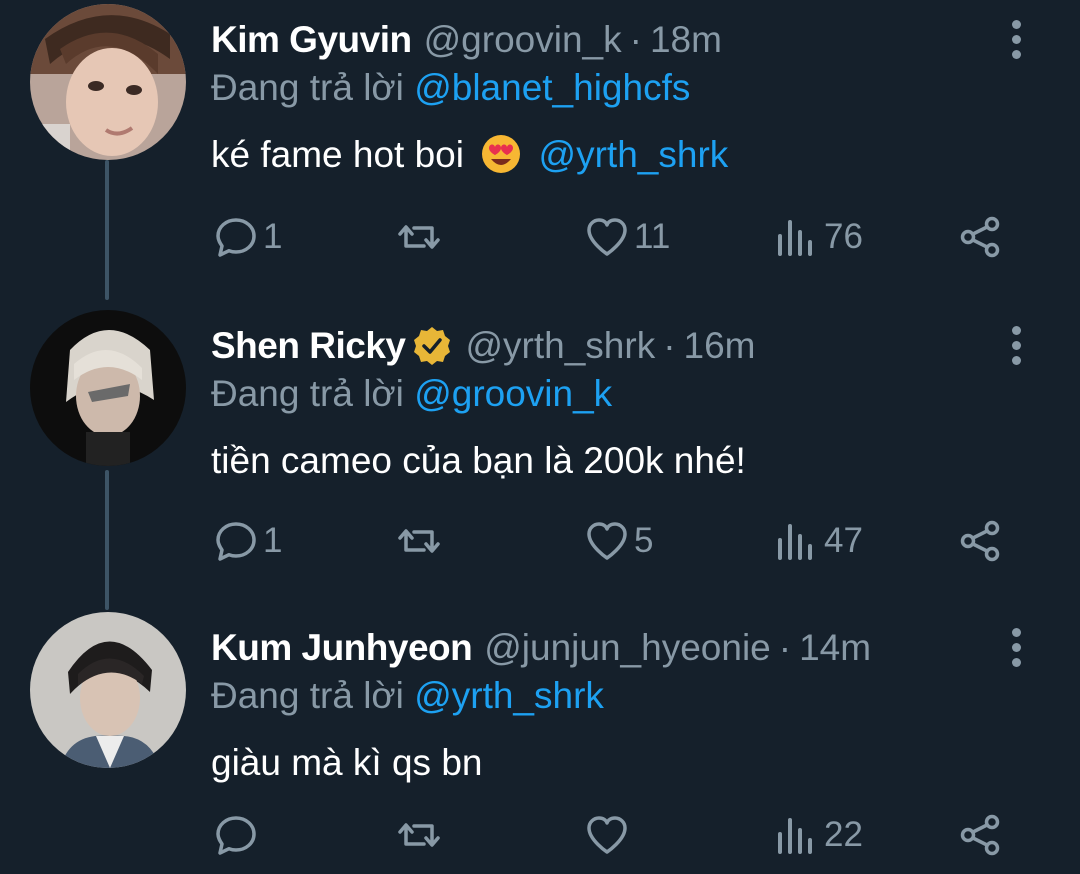  Describe the element at coordinates (509, 695) in the screenshot. I see `replying-to-mention: @yrth_shrk` at that location.